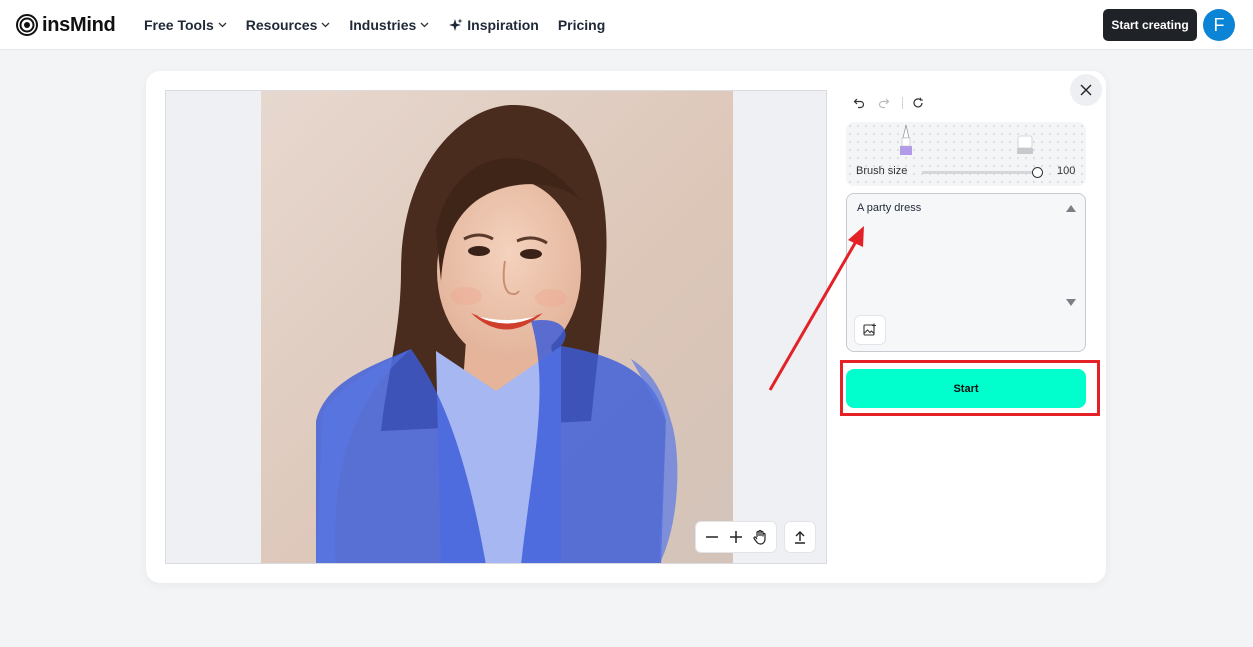  Describe the element at coordinates (179, 25) in the screenshot. I see `nav-label: Free Tools` at that location.